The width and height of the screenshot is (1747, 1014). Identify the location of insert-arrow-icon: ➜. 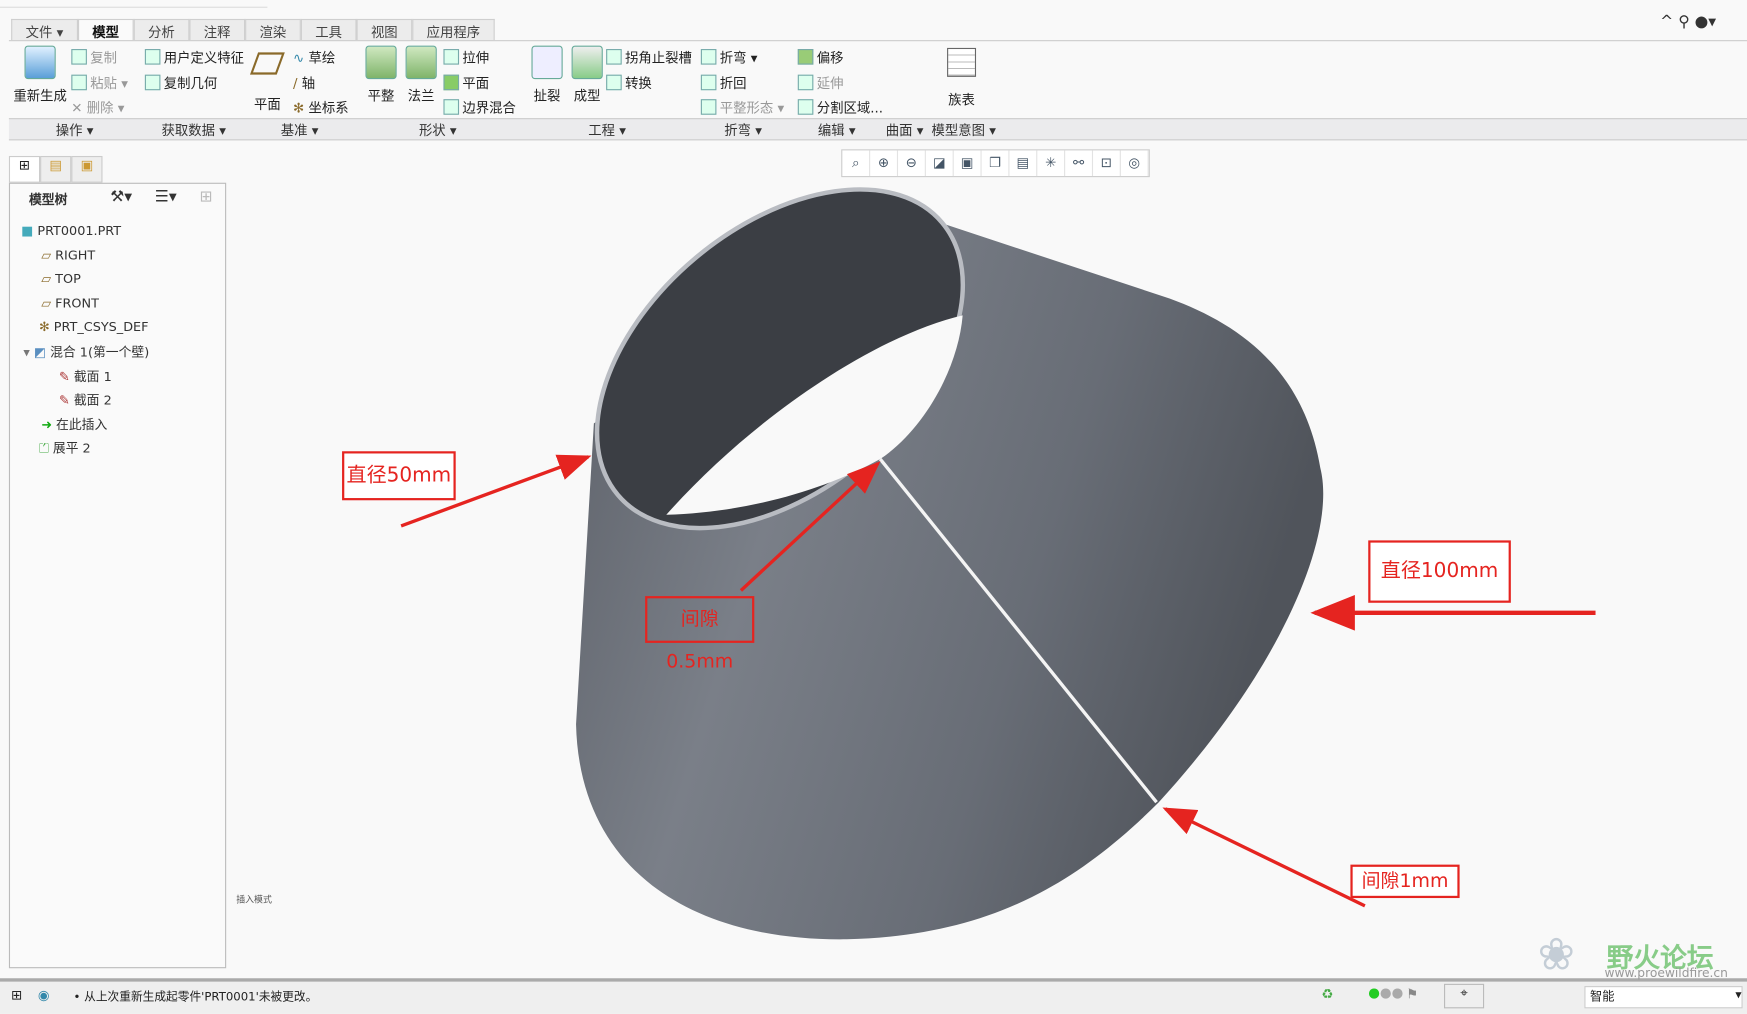
(49, 424).